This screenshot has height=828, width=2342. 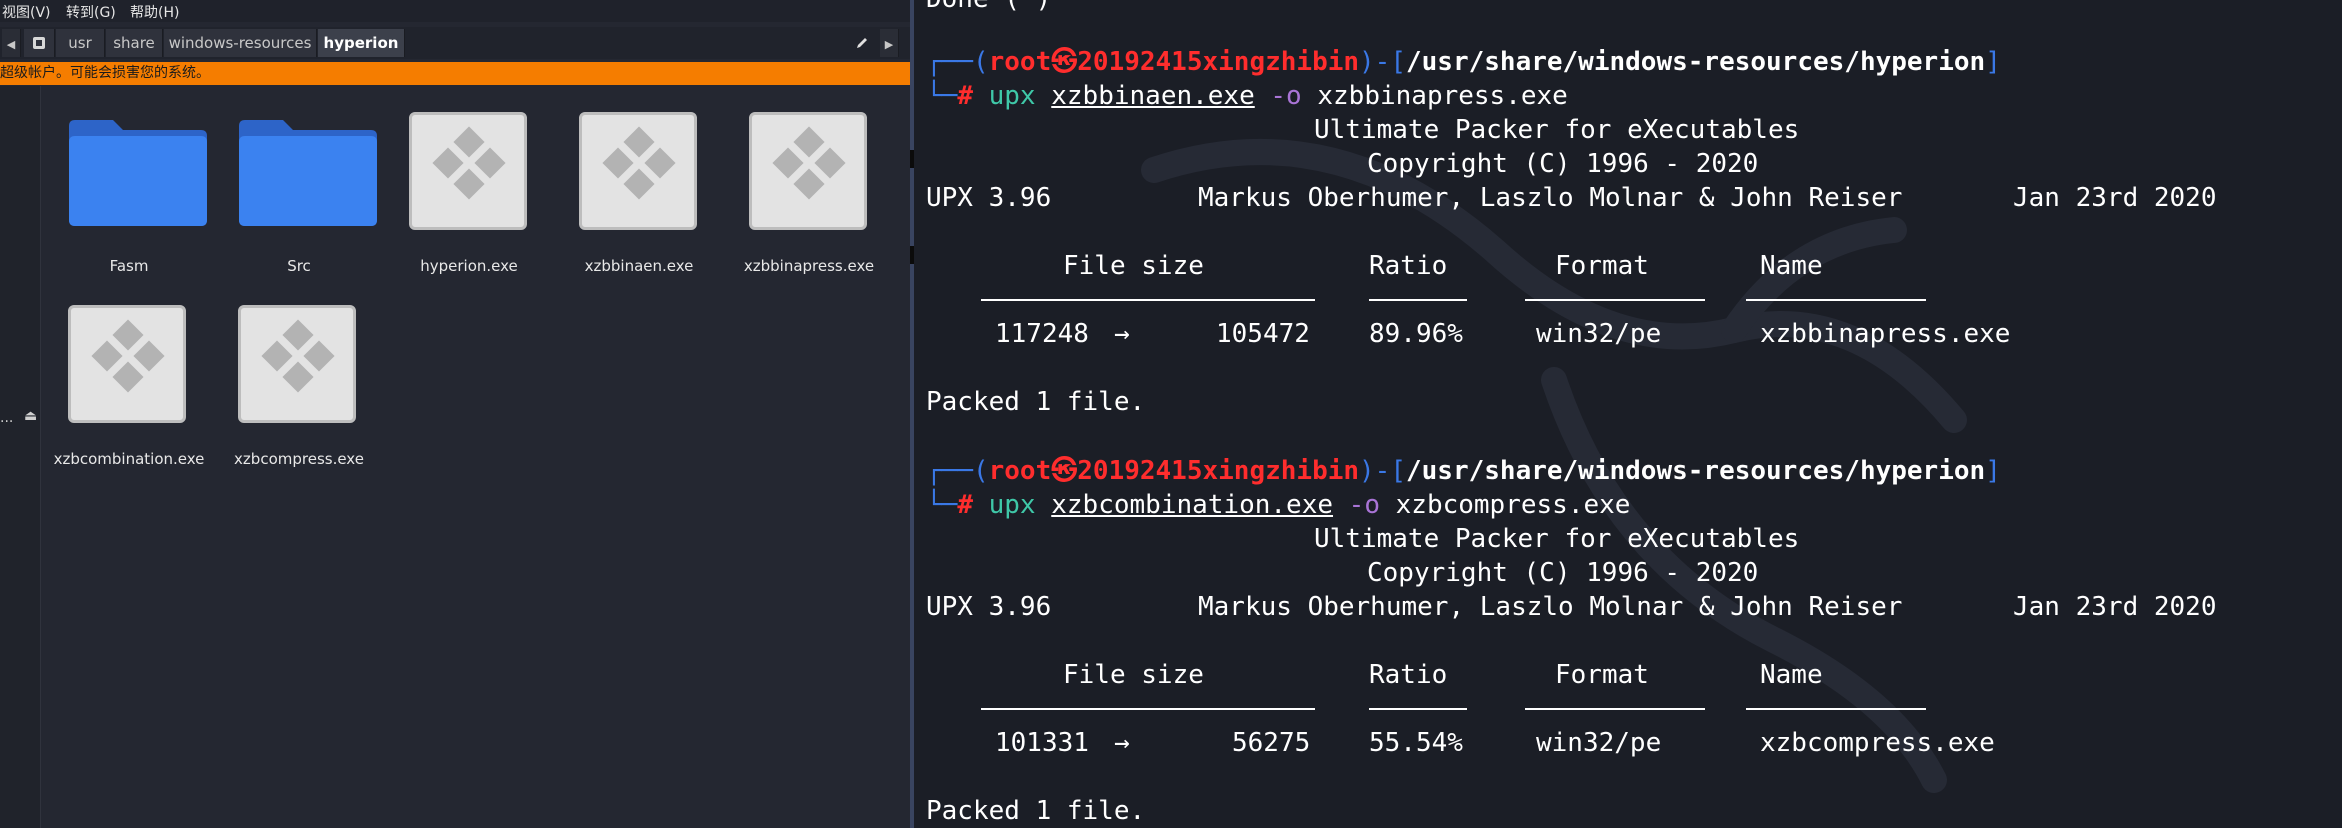 What do you see at coordinates (1153, 96) in the screenshot?
I see `command-input-file: xzbbinaen.exe` at bounding box center [1153, 96].